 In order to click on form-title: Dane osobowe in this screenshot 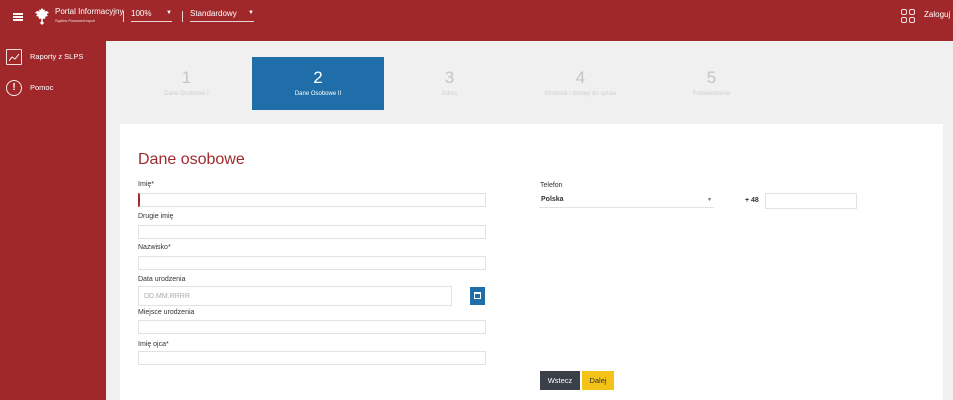, I will do `click(191, 159)`.